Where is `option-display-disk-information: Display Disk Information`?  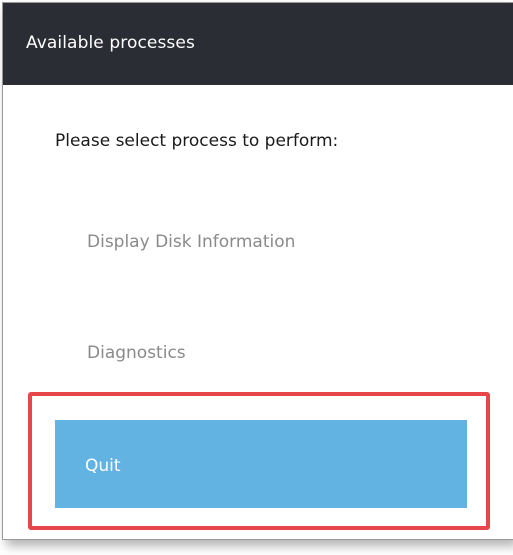
option-display-disk-information: Display Disk Information is located at coordinates (261, 244).